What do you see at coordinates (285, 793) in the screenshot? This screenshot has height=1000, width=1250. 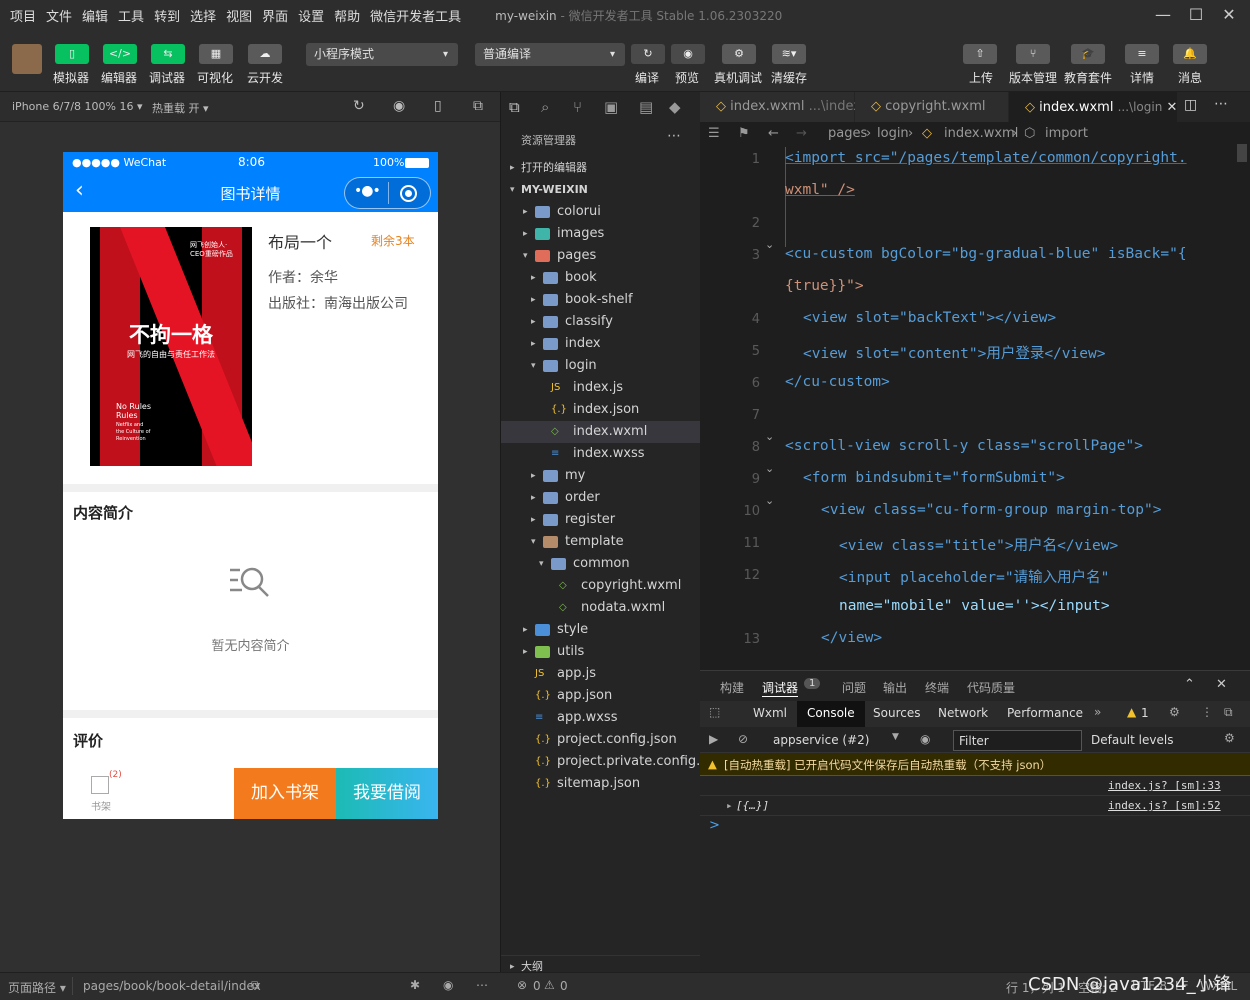 I see `add-to-shelf-button: 加入书架` at bounding box center [285, 793].